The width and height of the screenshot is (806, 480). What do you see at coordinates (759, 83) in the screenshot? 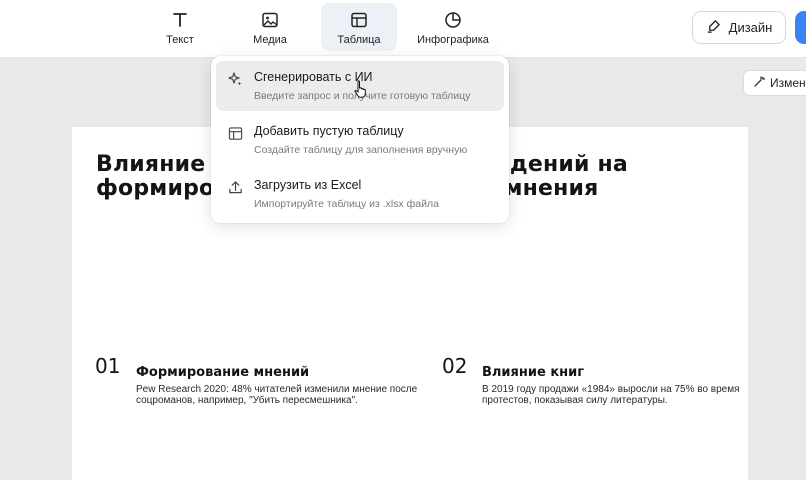
I see `magic-wand-icon` at bounding box center [759, 83].